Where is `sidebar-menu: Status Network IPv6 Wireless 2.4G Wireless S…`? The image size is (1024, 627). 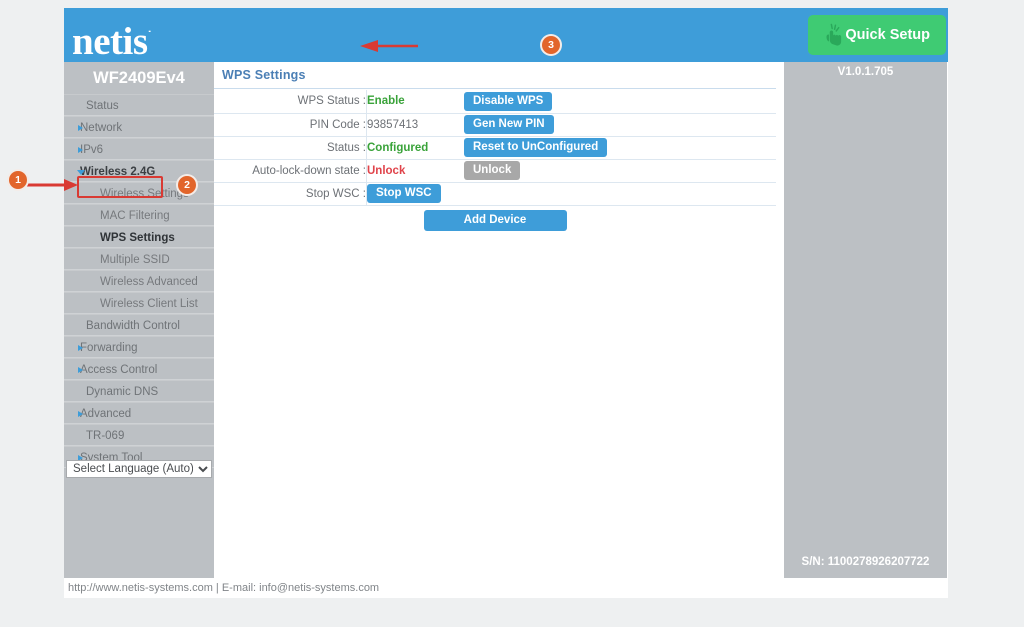
sidebar-menu: Status Network IPv6 Wireless 2.4G Wireless S… is located at coordinates (139, 281).